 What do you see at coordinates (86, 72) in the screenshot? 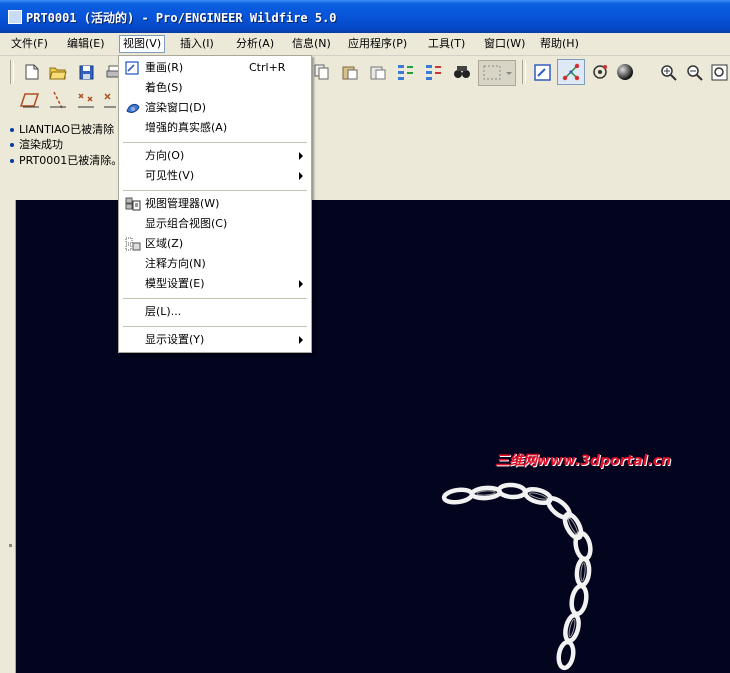
I see `save-icon` at bounding box center [86, 72].